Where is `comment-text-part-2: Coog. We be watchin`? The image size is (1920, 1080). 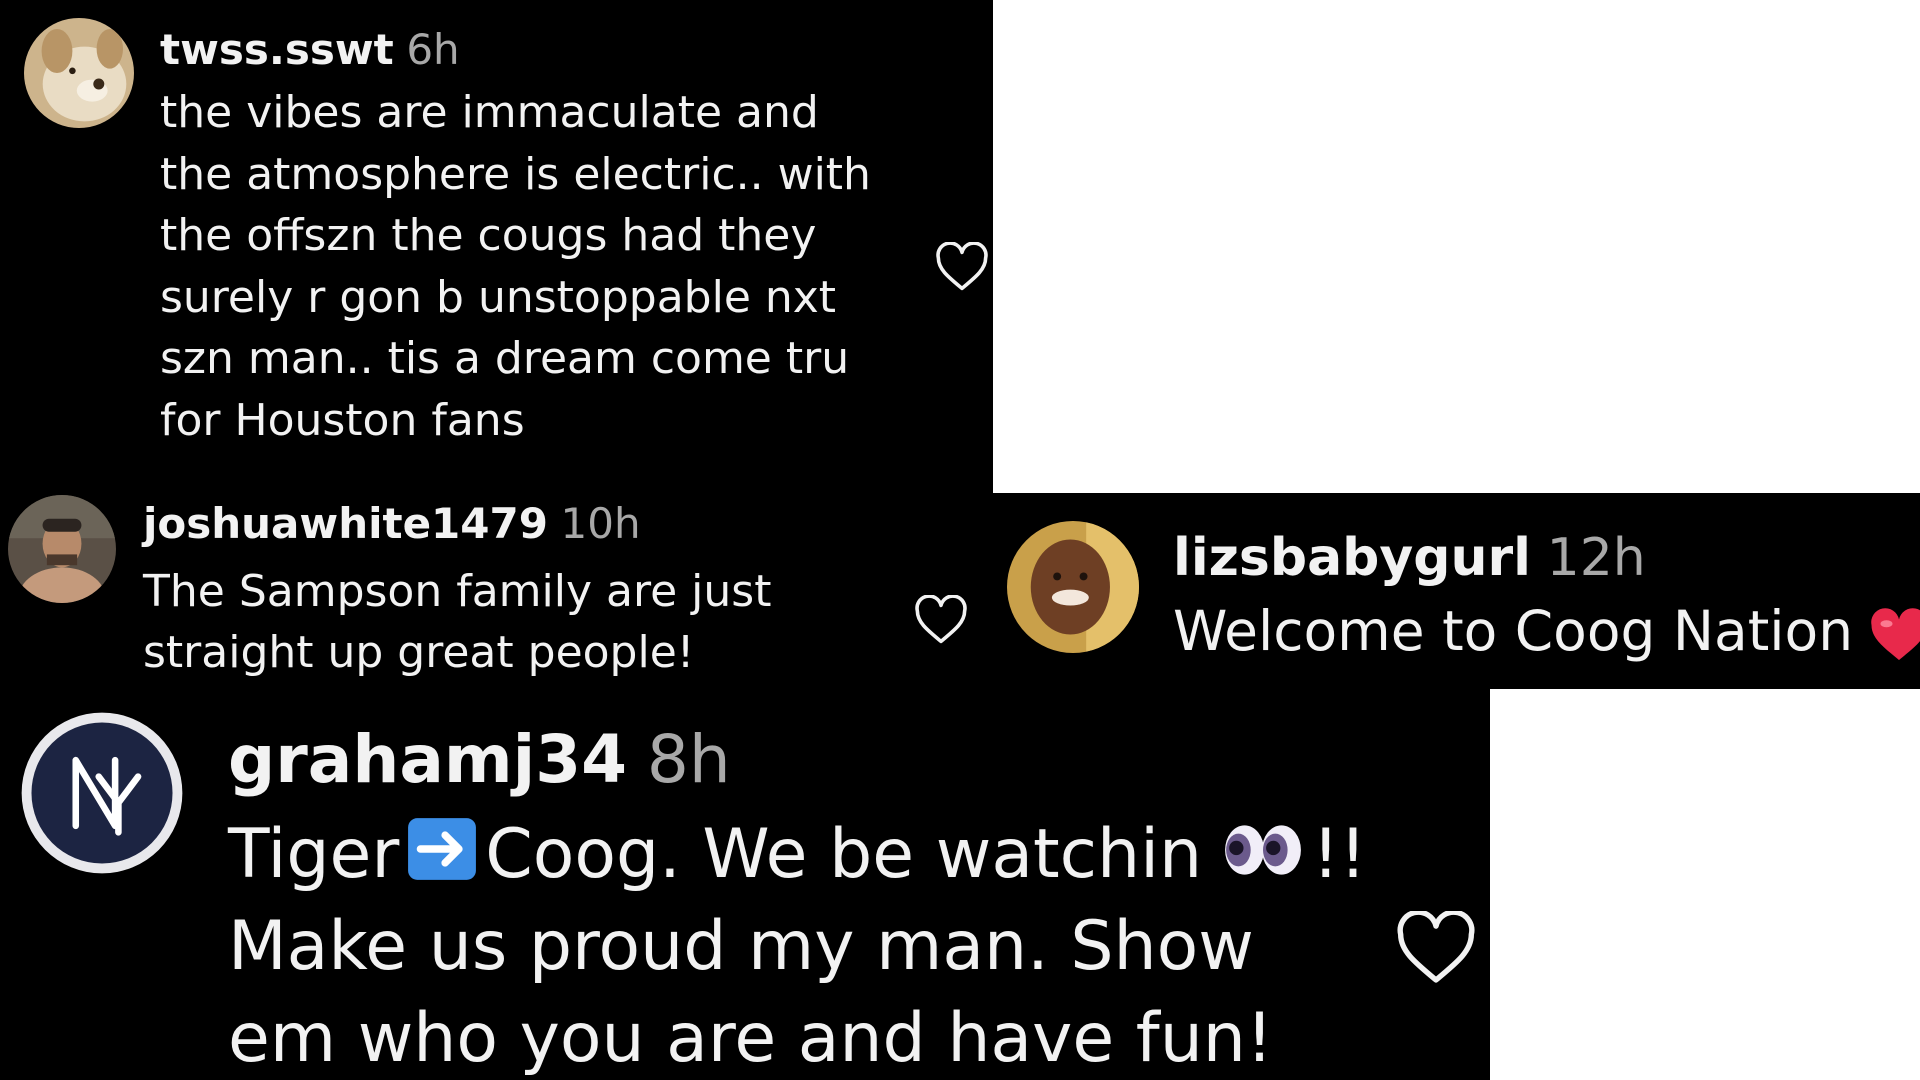
comment-text-part-2: Coog. We be watchin is located at coordinates (844, 854).